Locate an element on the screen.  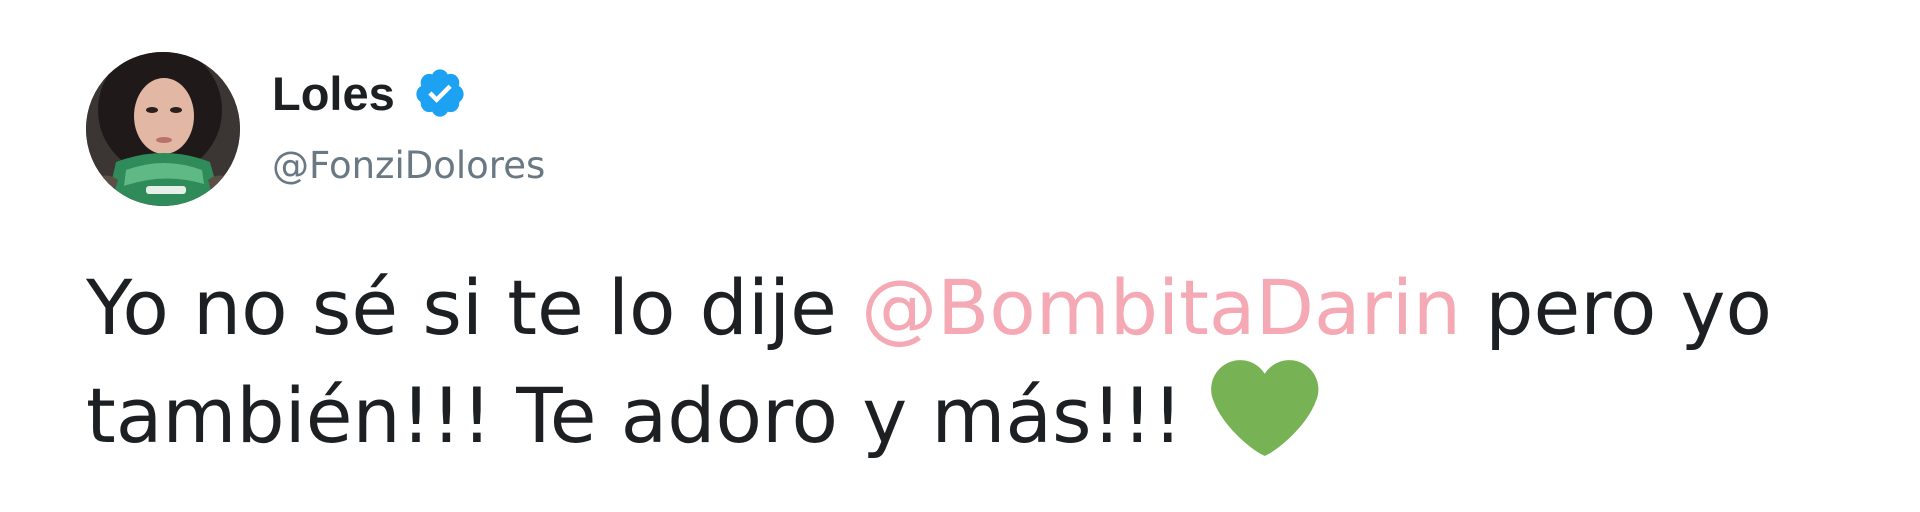
tweet-text-segment: pero yo is located at coordinates (1616, 307).